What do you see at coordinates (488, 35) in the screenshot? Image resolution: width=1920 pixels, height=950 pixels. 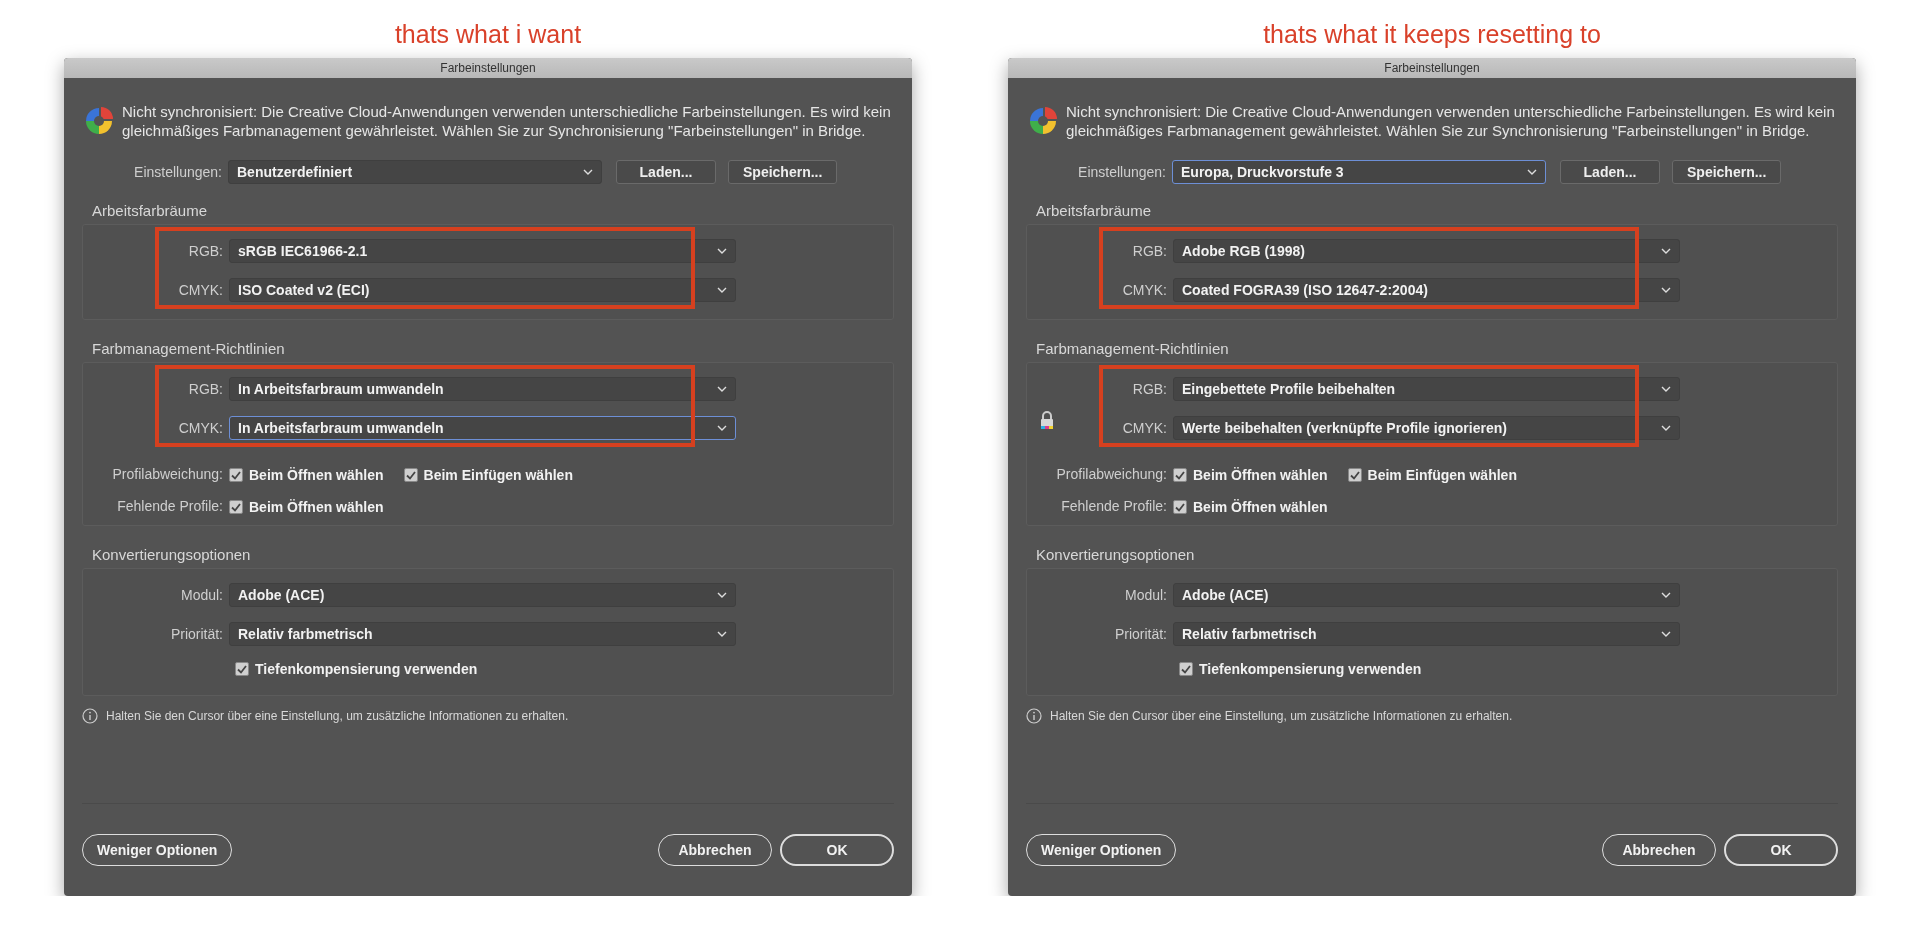 I see `annotation-caption: thats what i want` at bounding box center [488, 35].